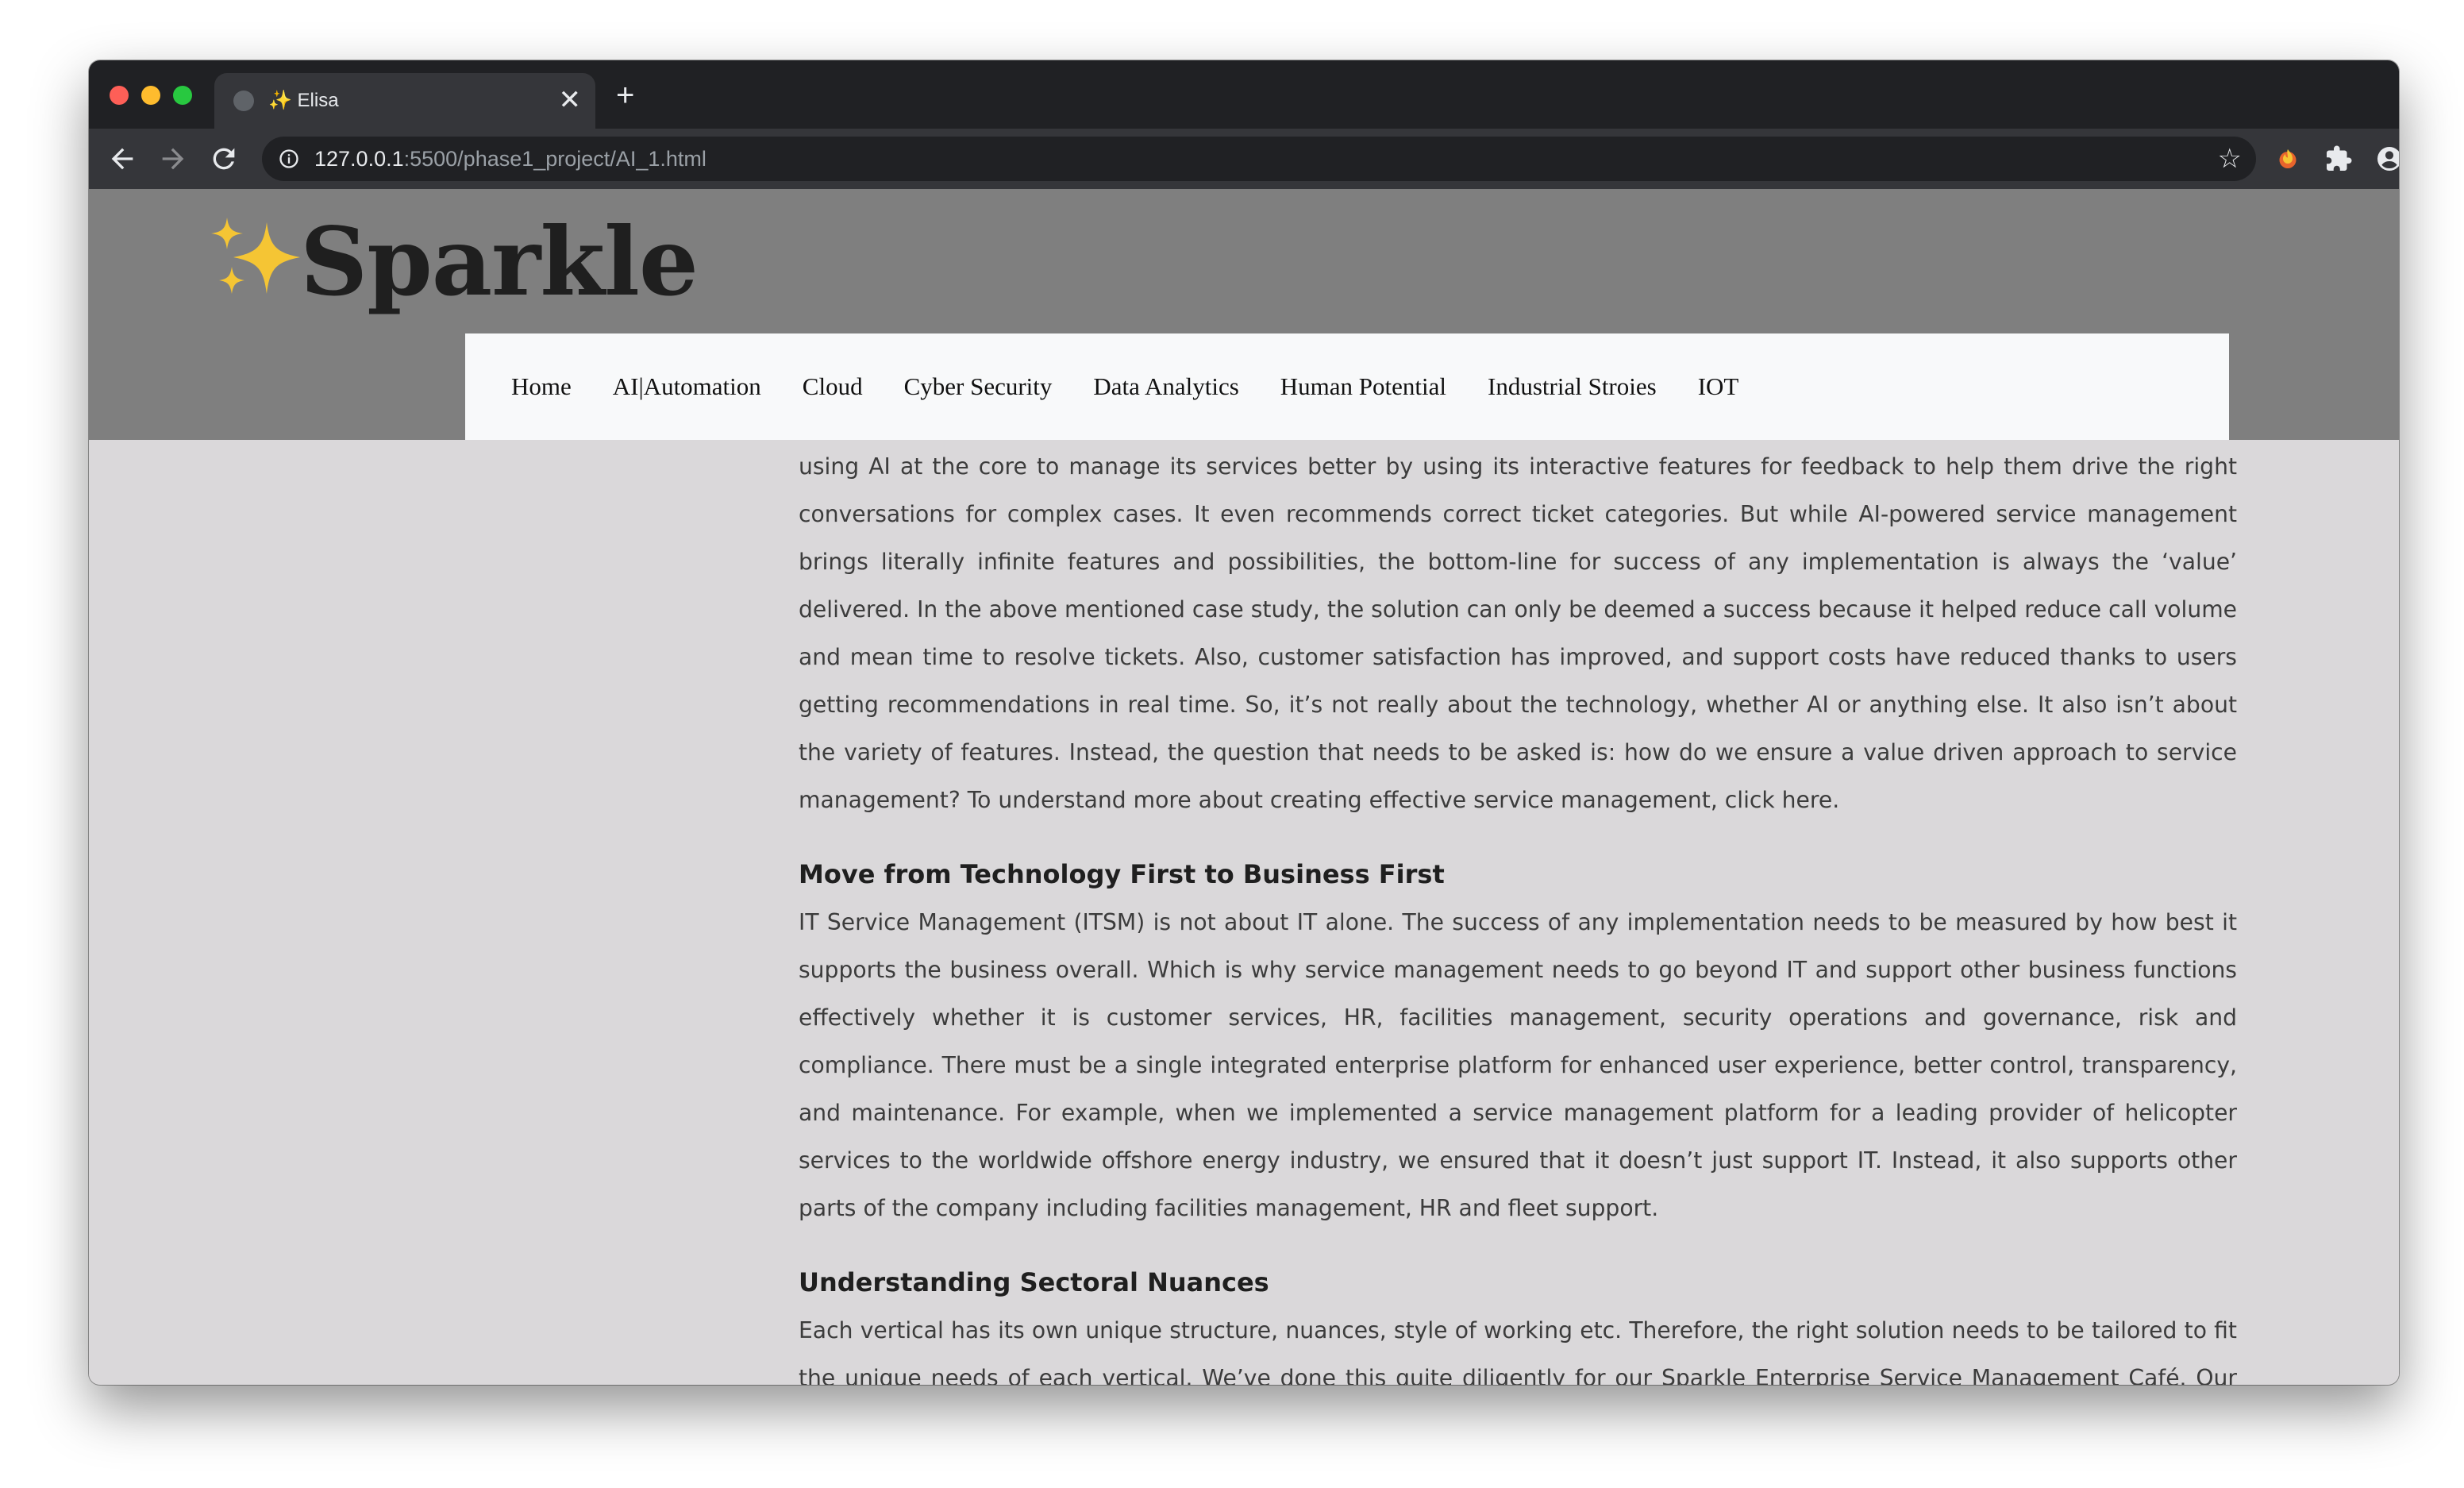 This screenshot has height=1488, width=2464. I want to click on star-icon: ☆, so click(2230, 159).